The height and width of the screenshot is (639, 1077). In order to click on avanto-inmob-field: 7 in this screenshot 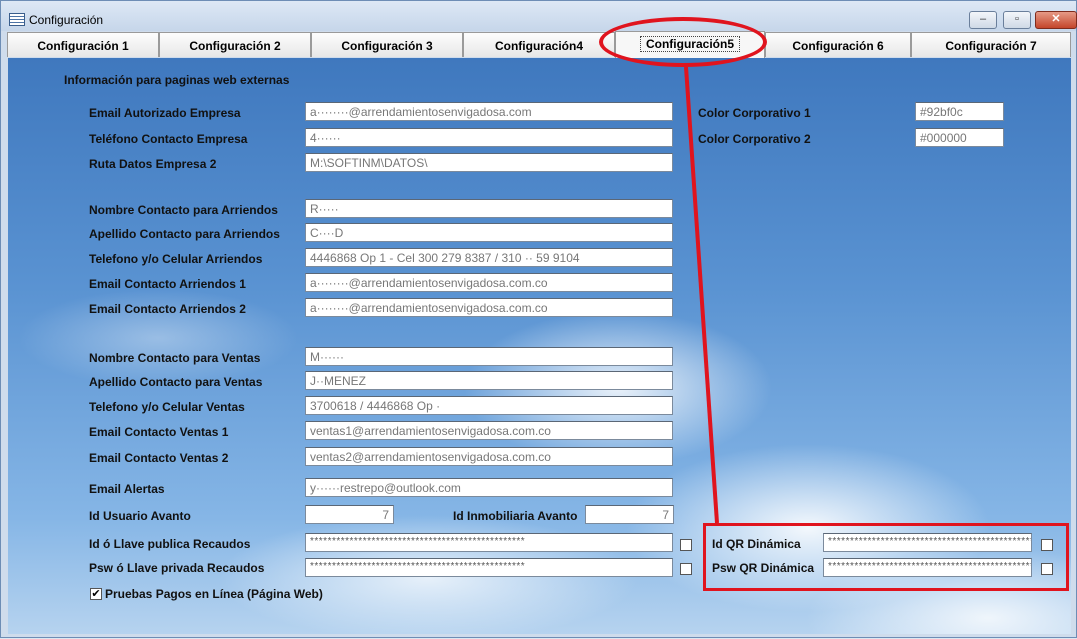, I will do `click(629, 514)`.